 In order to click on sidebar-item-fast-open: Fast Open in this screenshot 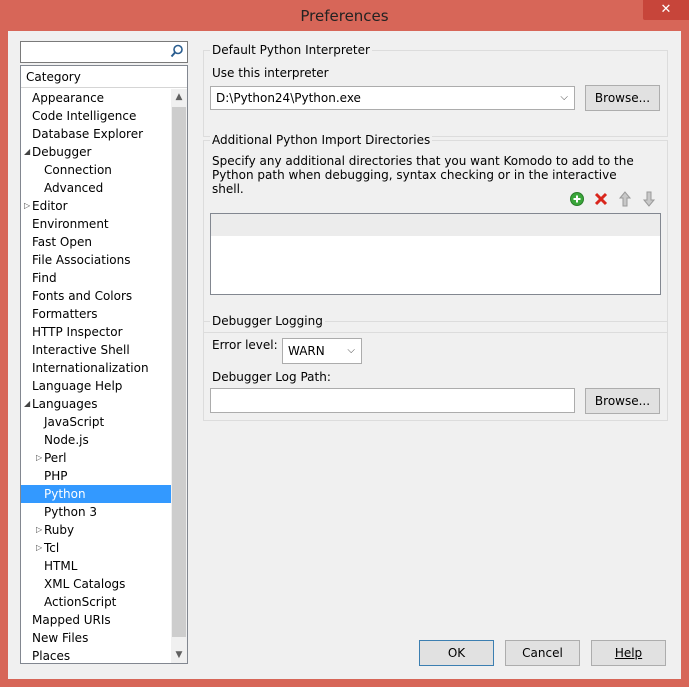, I will do `click(96, 242)`.